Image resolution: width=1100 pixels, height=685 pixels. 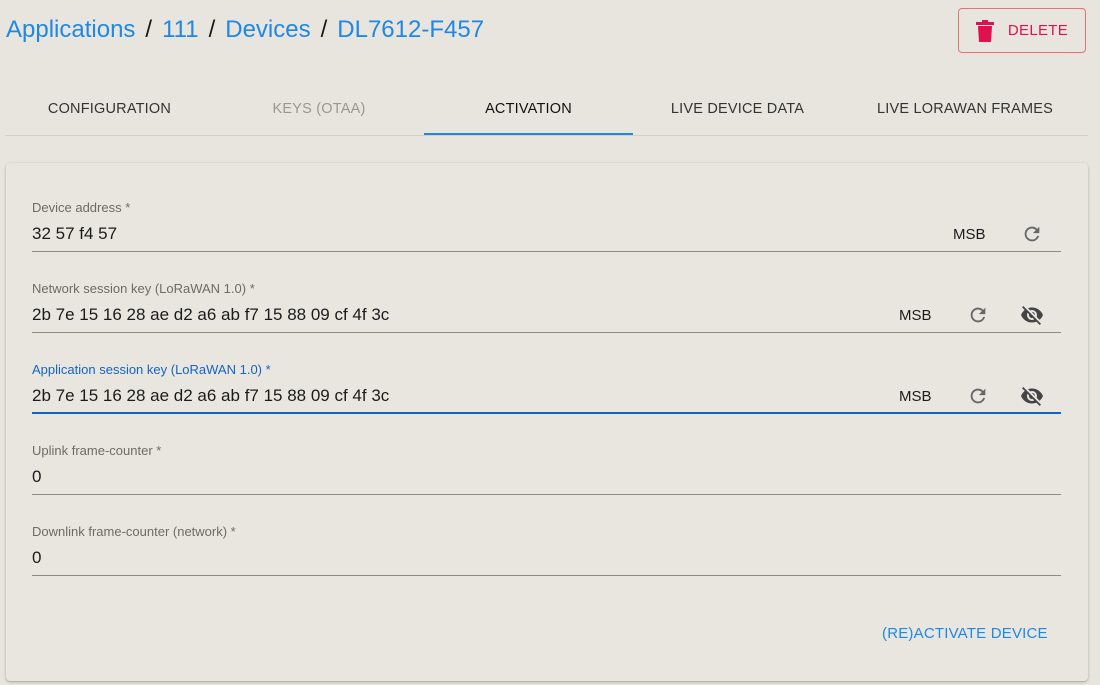 What do you see at coordinates (984, 30) in the screenshot?
I see `trash-icon` at bounding box center [984, 30].